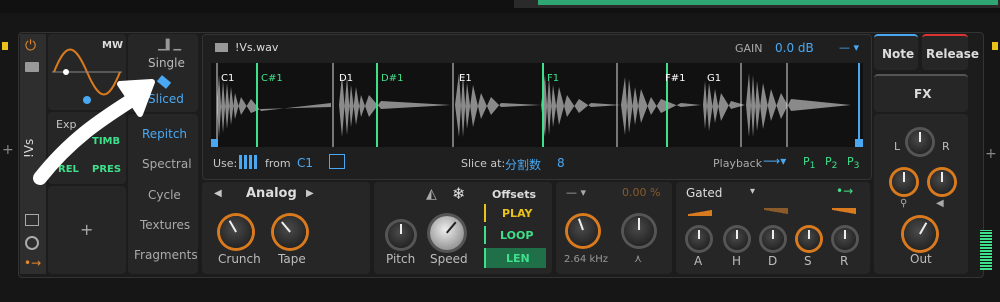 Image resolution: width=1000 pixels, height=302 pixels. I want to click on gain-label: GAIN, so click(749, 48).